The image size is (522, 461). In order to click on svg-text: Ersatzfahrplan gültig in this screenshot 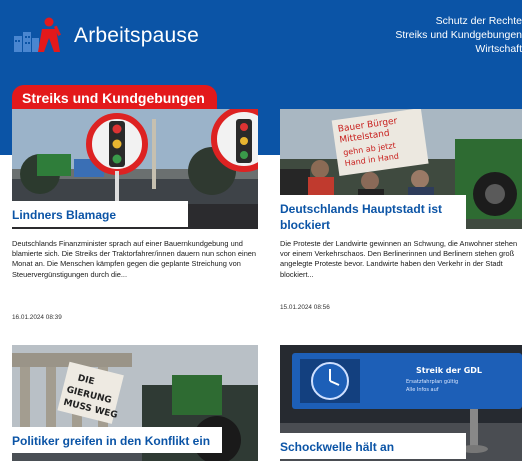, I will do `click(432, 382)`.